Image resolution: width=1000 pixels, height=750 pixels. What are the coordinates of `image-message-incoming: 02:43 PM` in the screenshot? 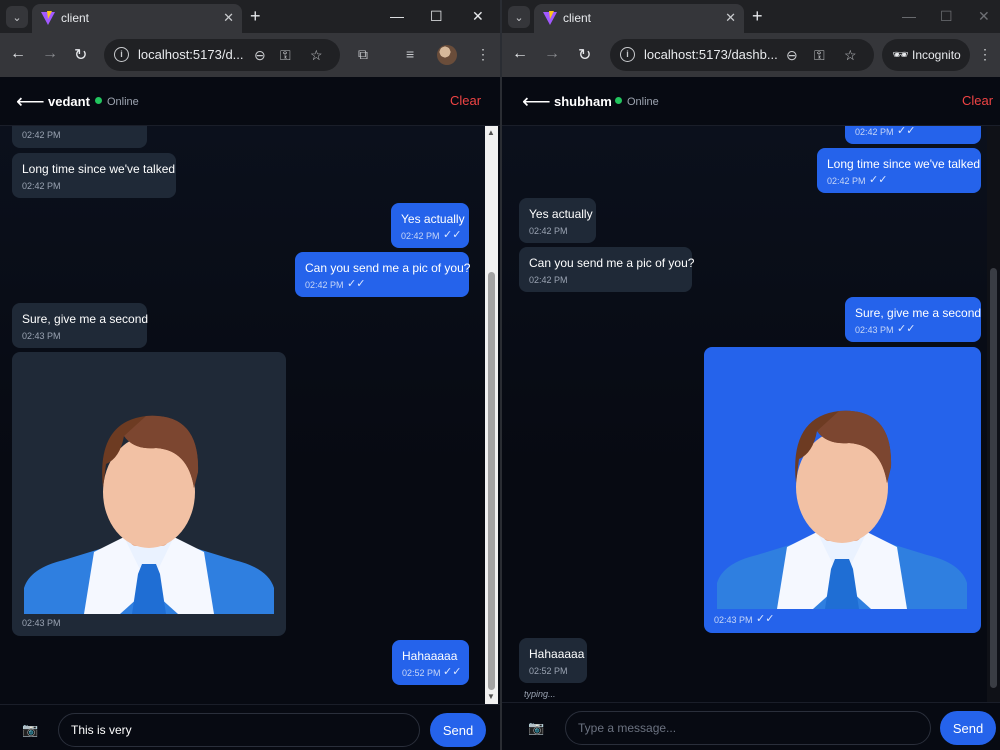 It's located at (149, 494).